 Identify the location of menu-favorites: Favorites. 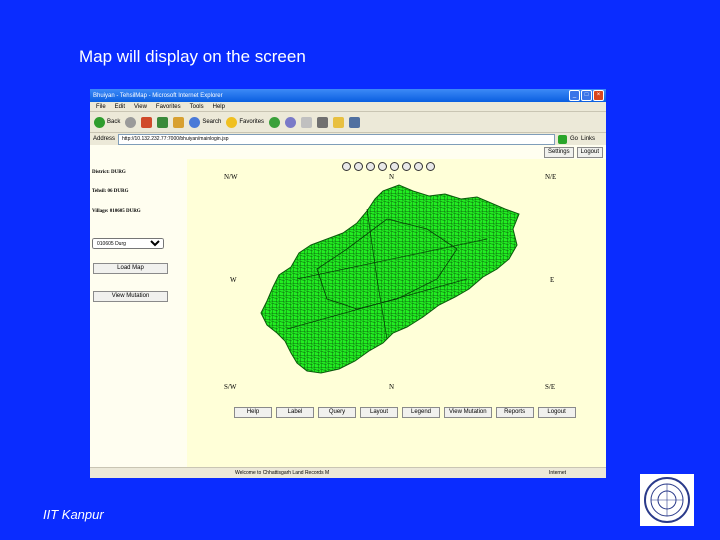
(168, 107).